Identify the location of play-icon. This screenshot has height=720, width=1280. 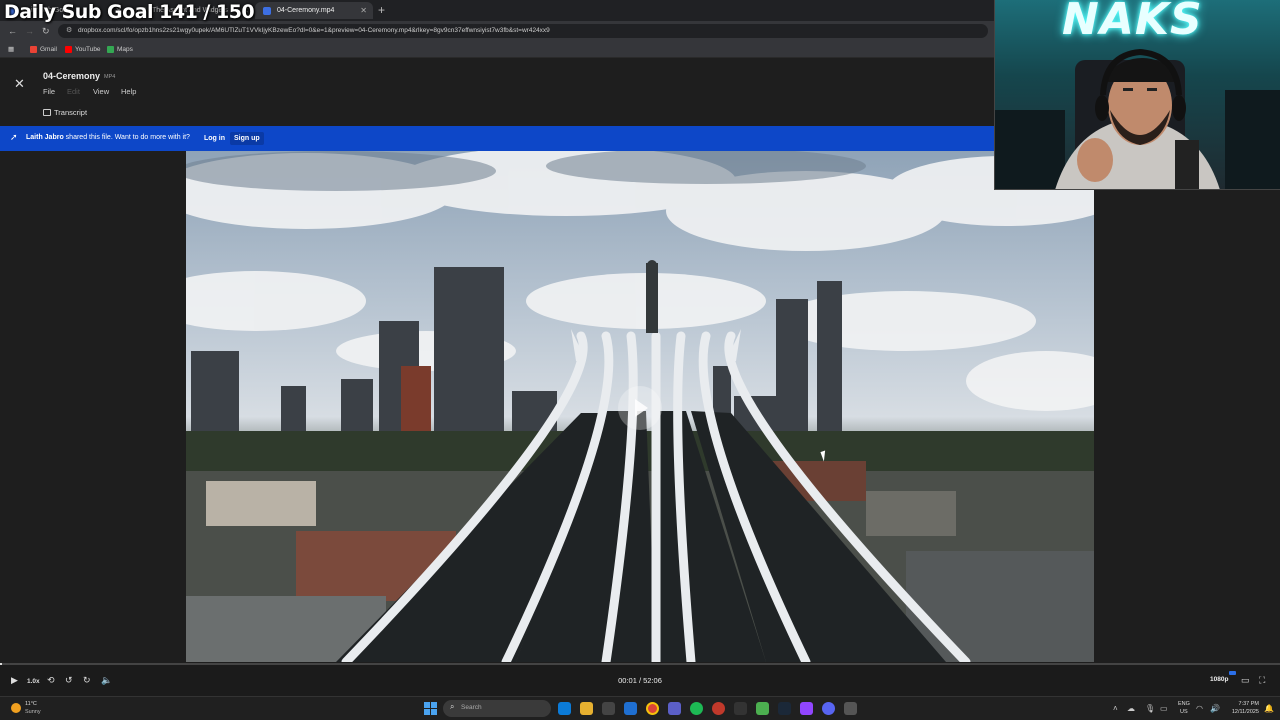
(641, 408).